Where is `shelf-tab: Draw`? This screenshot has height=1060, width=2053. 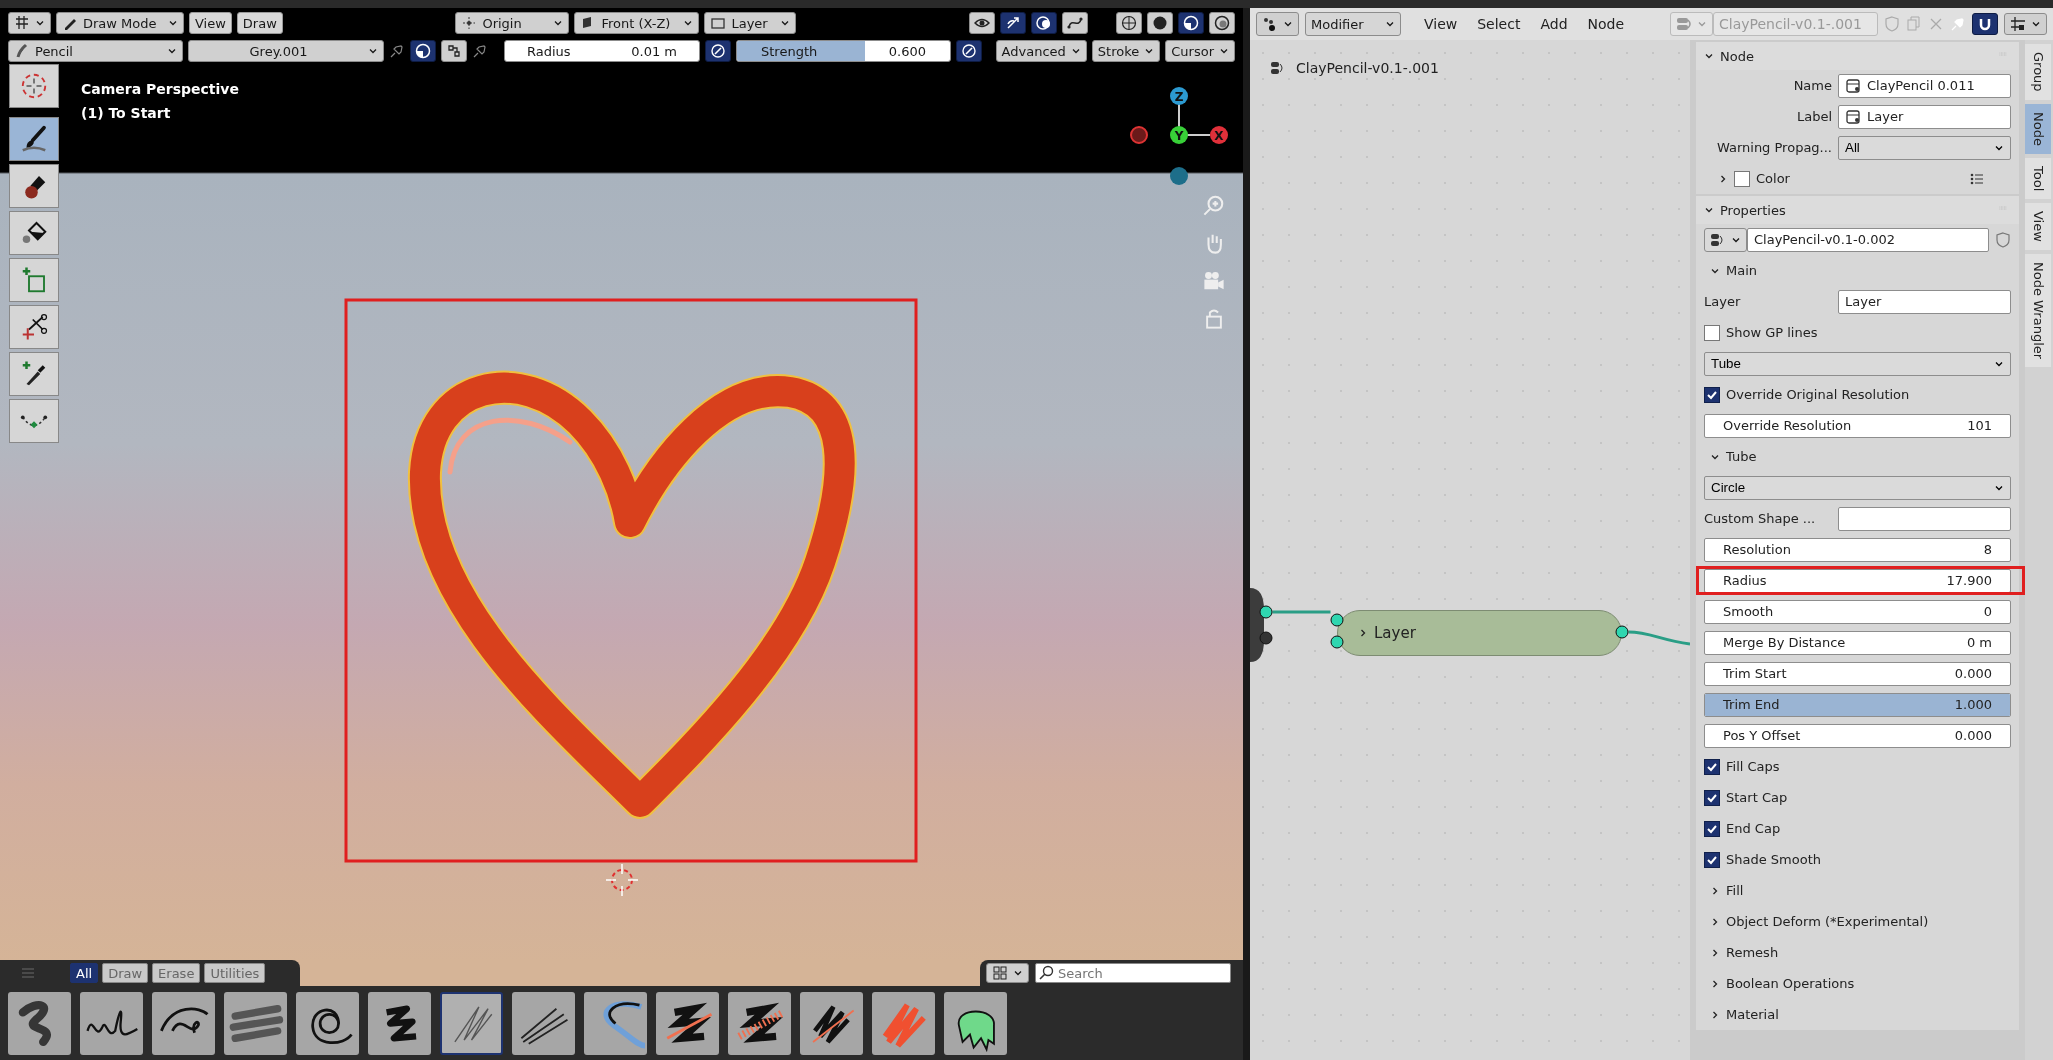
shelf-tab: Draw is located at coordinates (125, 973).